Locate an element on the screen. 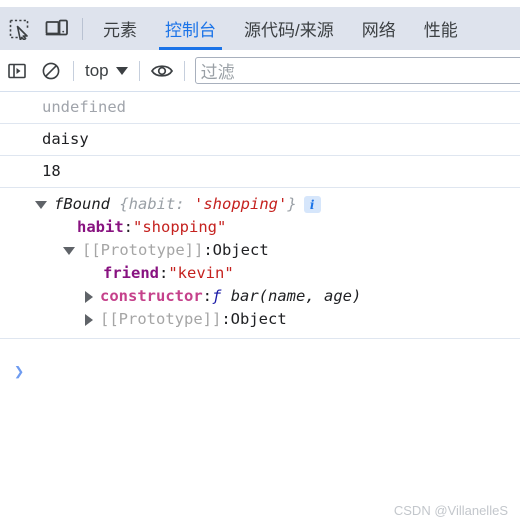 This screenshot has width=520, height=526. function-glyph: ƒ is located at coordinates (217, 296).